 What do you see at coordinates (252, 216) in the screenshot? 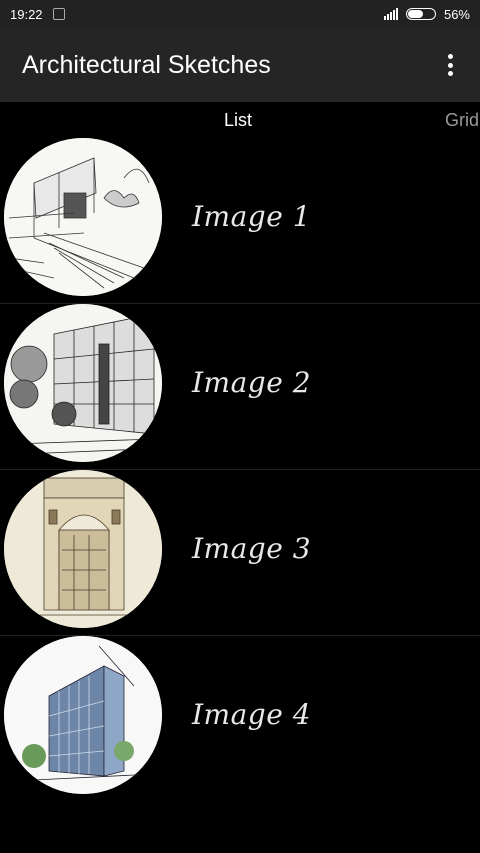
I see `list-item-label: Image 1` at bounding box center [252, 216].